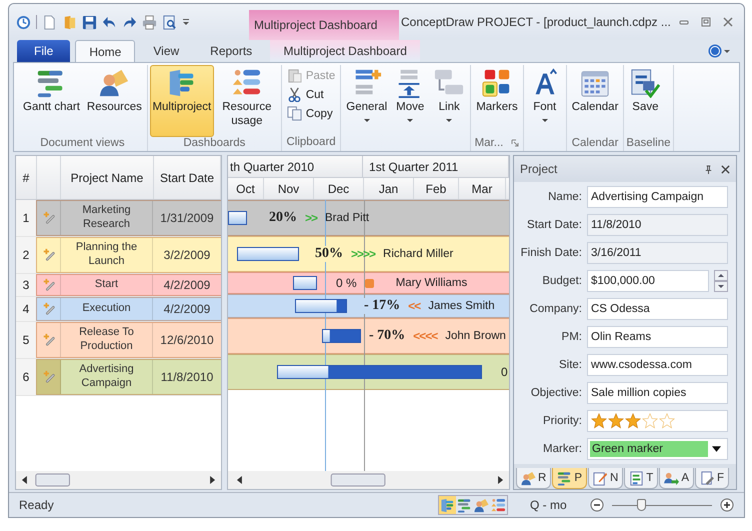  Describe the element at coordinates (475, 336) in the screenshot. I see `resource-name: John Brown` at that location.